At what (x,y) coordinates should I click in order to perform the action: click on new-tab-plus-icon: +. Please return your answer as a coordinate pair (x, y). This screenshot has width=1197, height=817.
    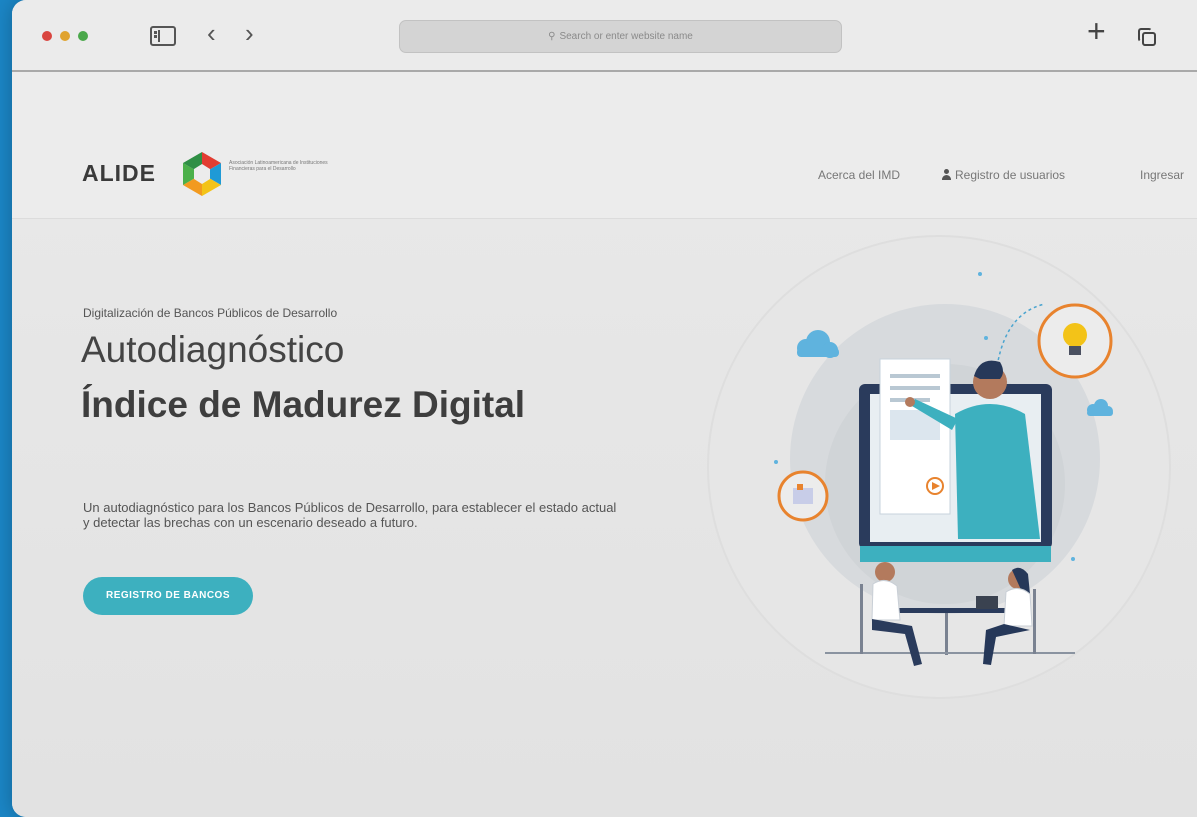
    Looking at the image, I should click on (1096, 31).